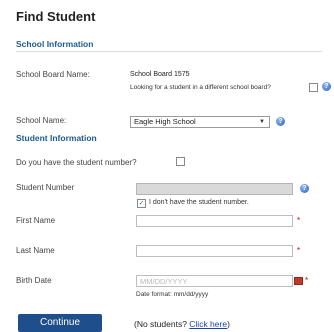 This screenshot has height=332, width=334. What do you see at coordinates (60, 323) in the screenshot?
I see `continue-button: Continue` at bounding box center [60, 323].